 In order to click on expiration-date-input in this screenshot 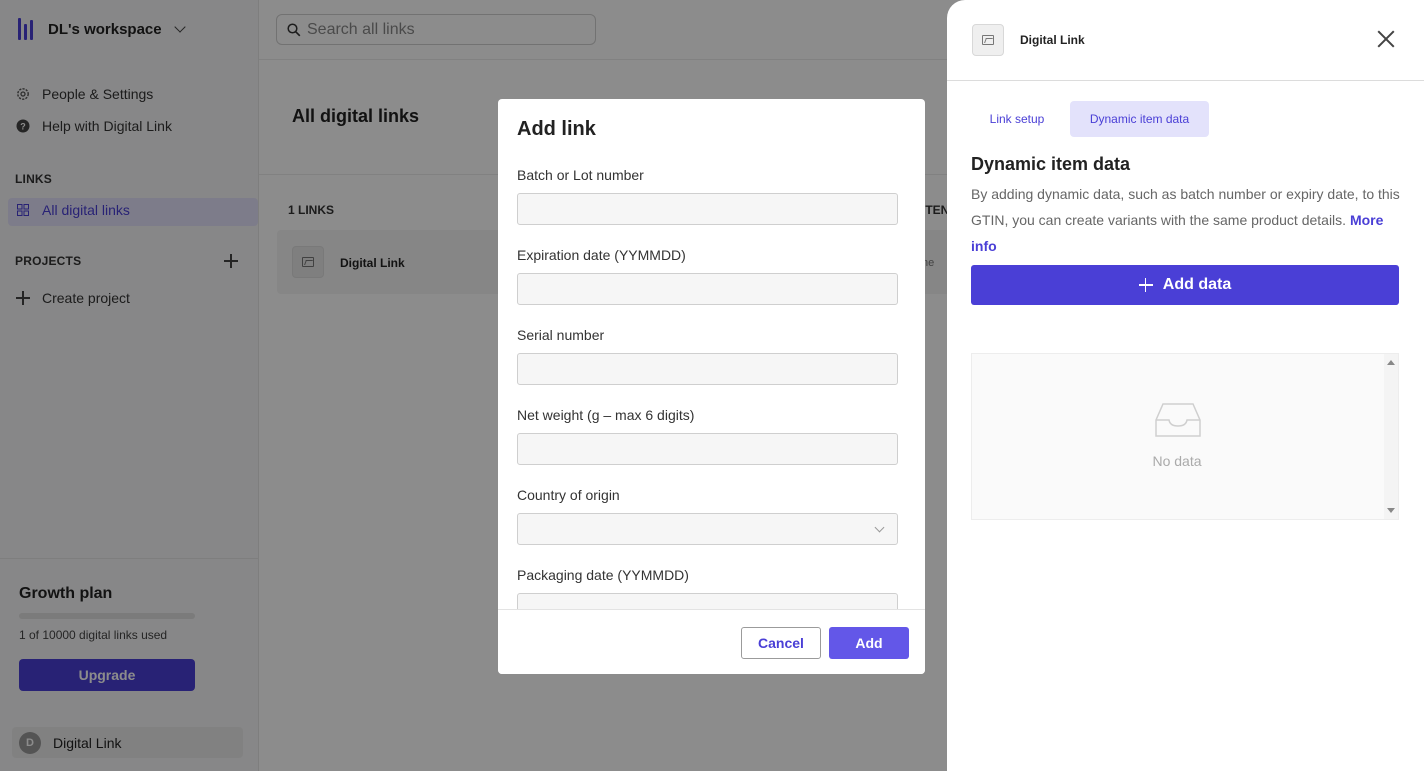, I will do `click(707, 289)`.